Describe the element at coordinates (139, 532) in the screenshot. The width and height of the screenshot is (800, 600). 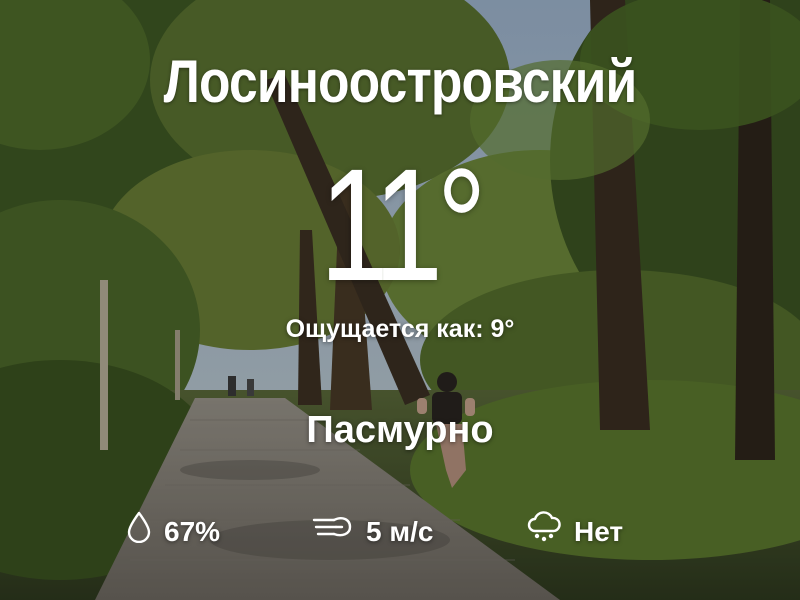
I see `droplet-icon` at that location.